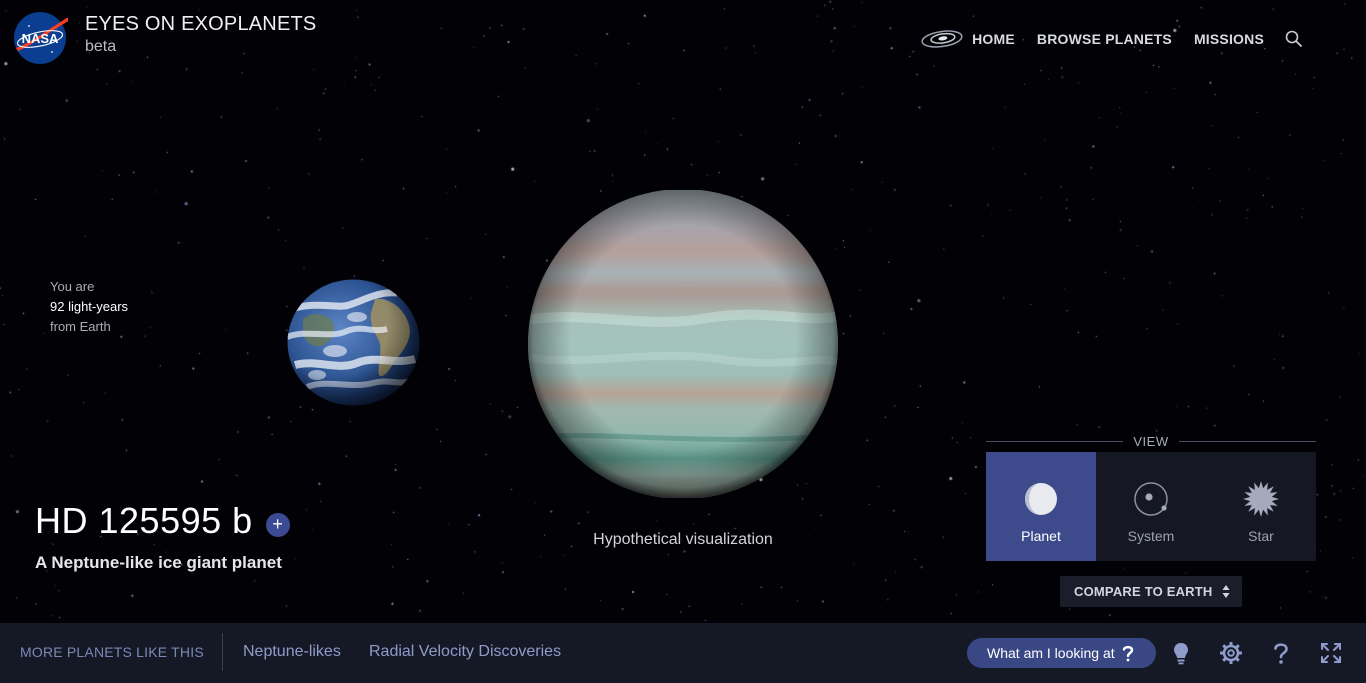 The width and height of the screenshot is (1366, 683). I want to click on planet-title-row: HD 125595 b +, so click(162, 521).